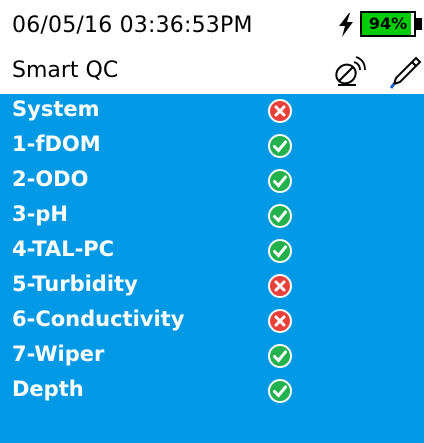 Image resolution: width=424 pixels, height=443 pixels. Describe the element at coordinates (212, 181) in the screenshot. I see `list-item: 2-ODO` at that location.